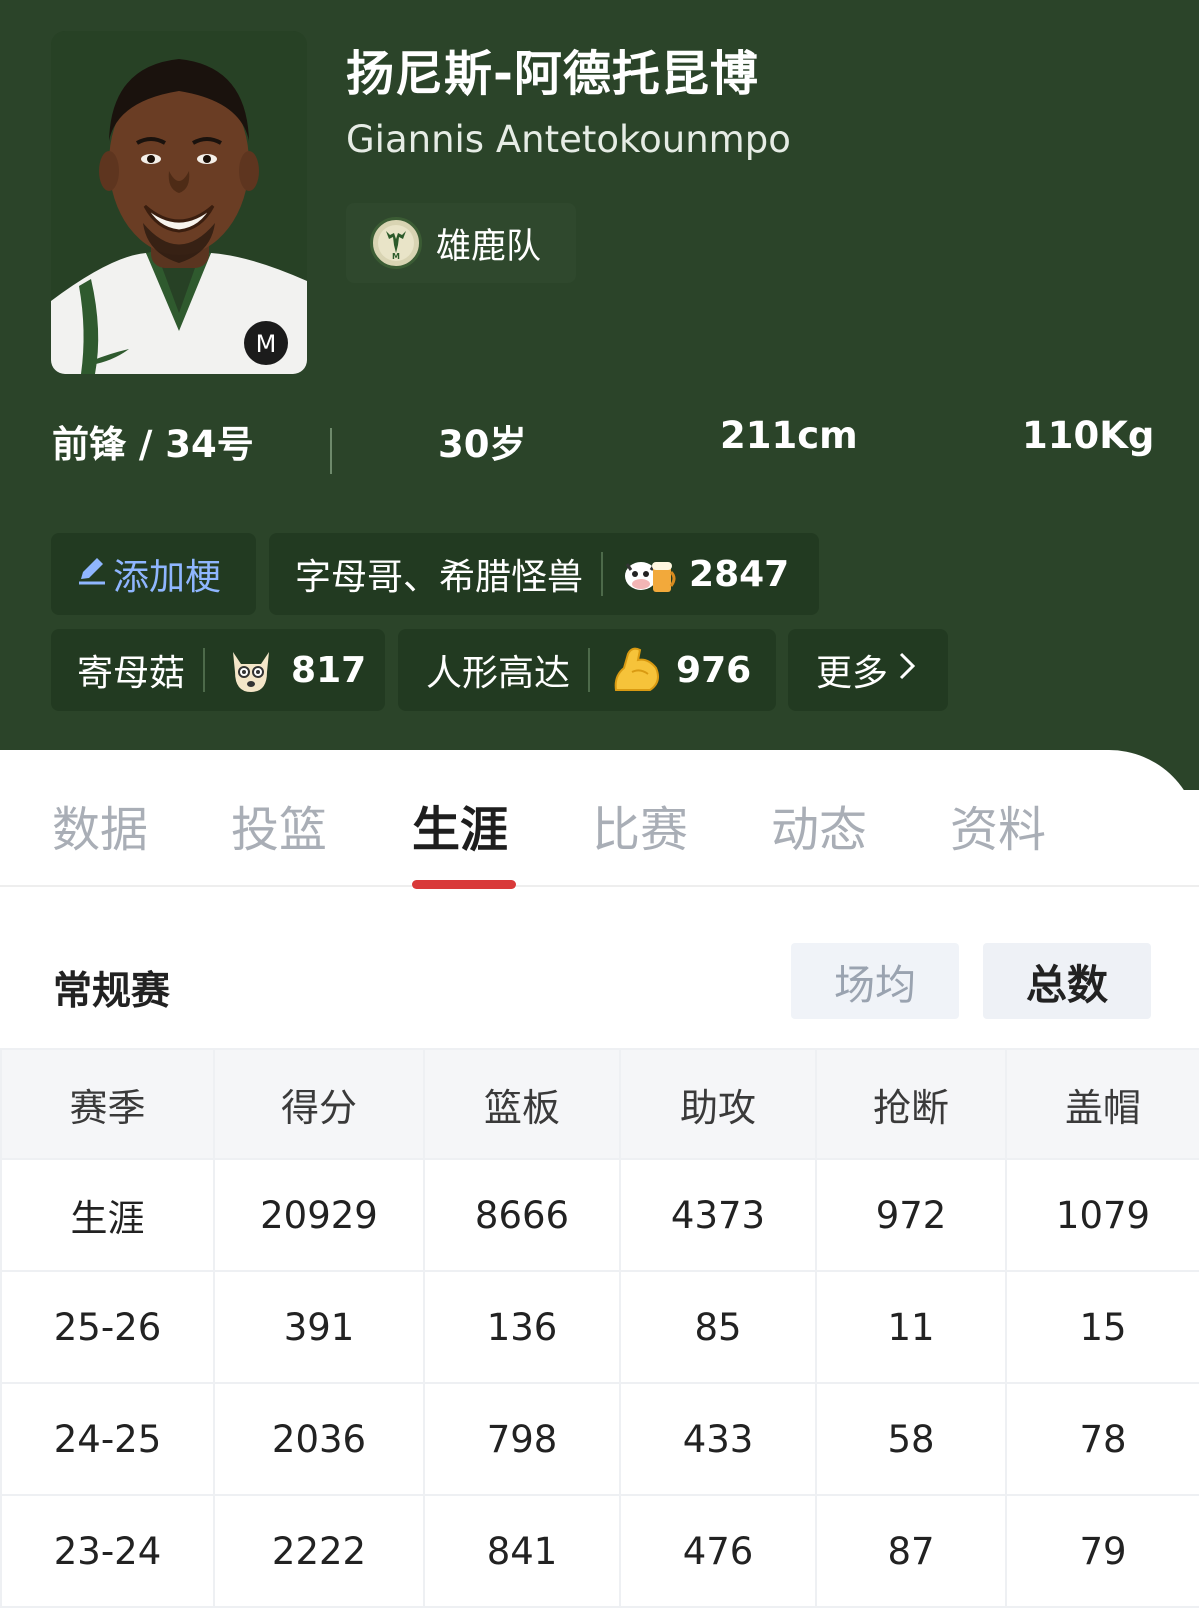 The width and height of the screenshot is (1199, 1613). I want to click on column-header: 篮板, so click(522, 1104).